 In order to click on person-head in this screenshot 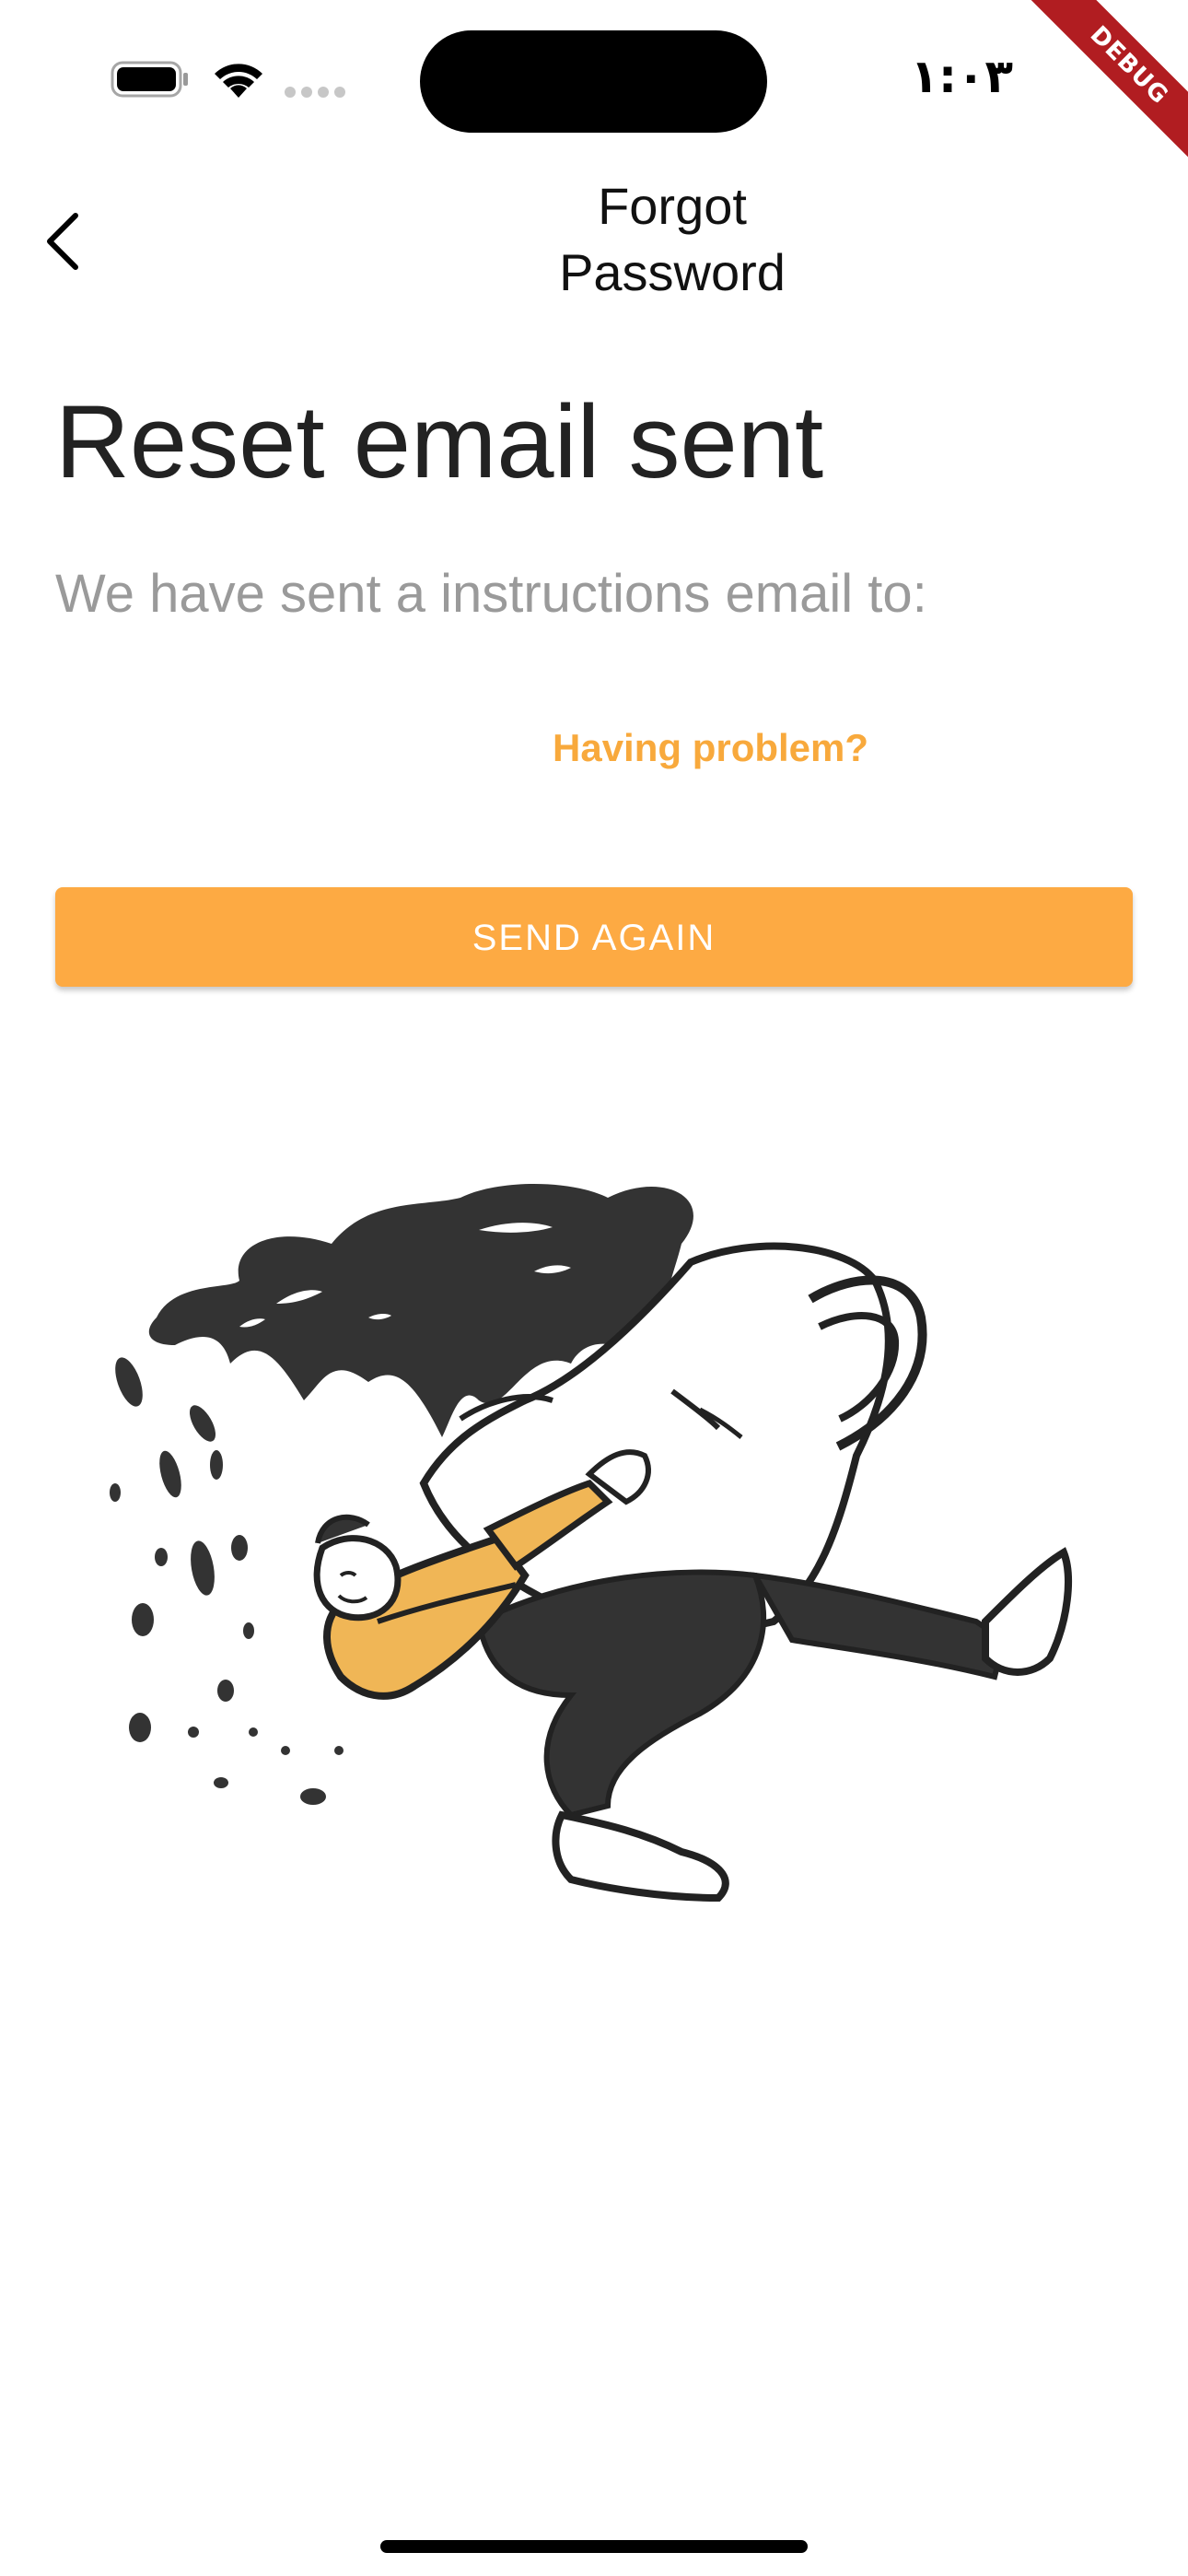, I will do `click(357, 1568)`.